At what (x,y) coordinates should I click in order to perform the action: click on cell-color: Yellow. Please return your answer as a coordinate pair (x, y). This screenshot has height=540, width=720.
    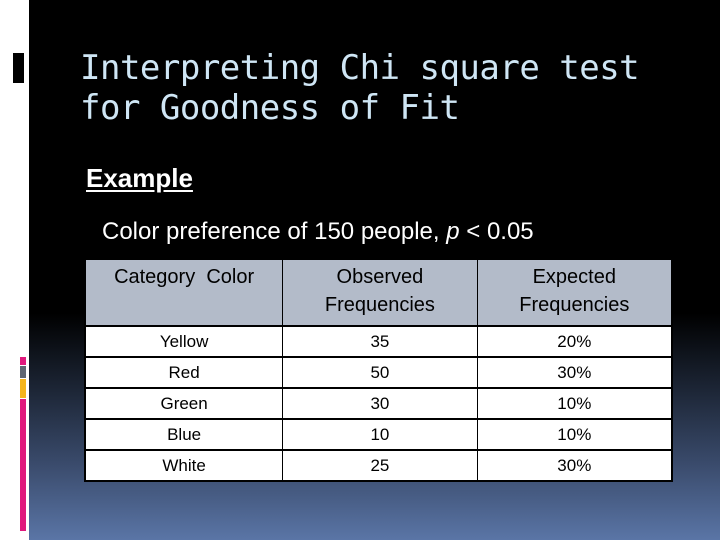
    Looking at the image, I should click on (184, 341).